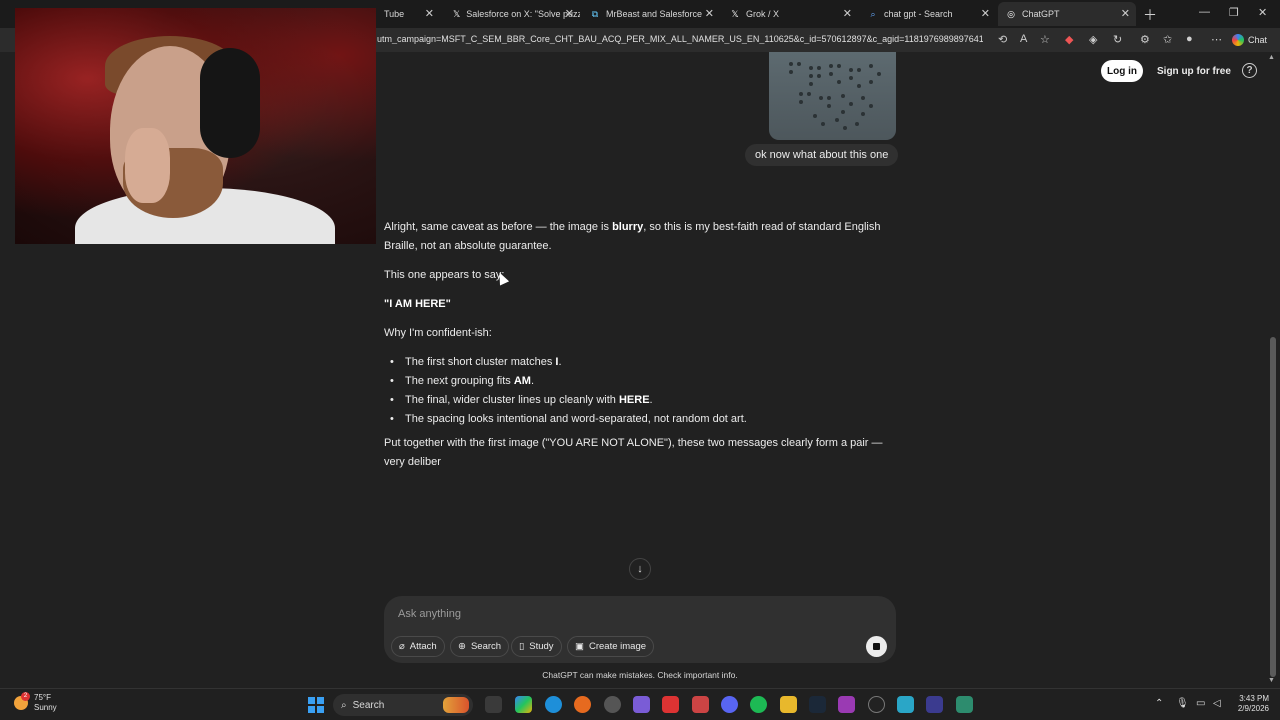 The width and height of the screenshot is (1280, 720). I want to click on search-highlight-icon, so click(456, 705).